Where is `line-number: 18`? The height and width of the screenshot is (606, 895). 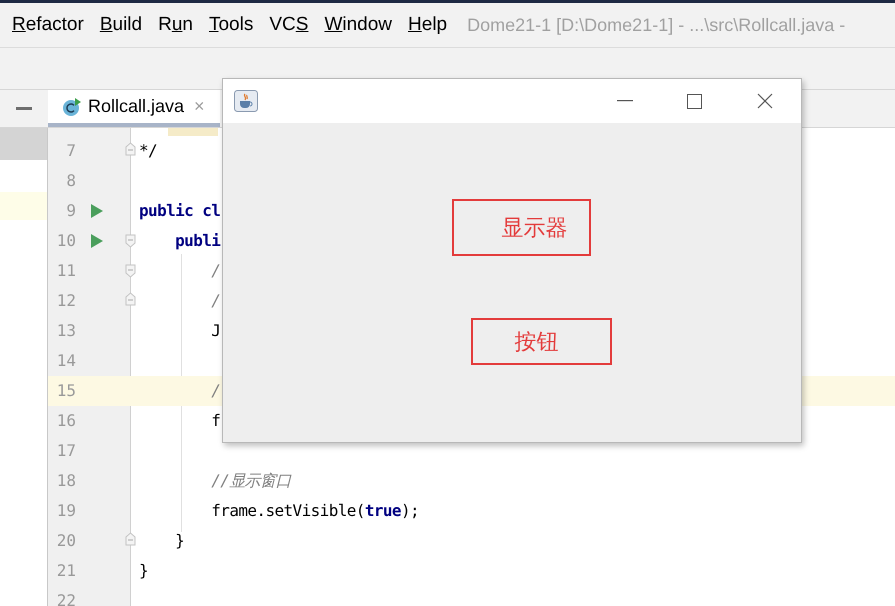 line-number: 18 is located at coordinates (66, 481).